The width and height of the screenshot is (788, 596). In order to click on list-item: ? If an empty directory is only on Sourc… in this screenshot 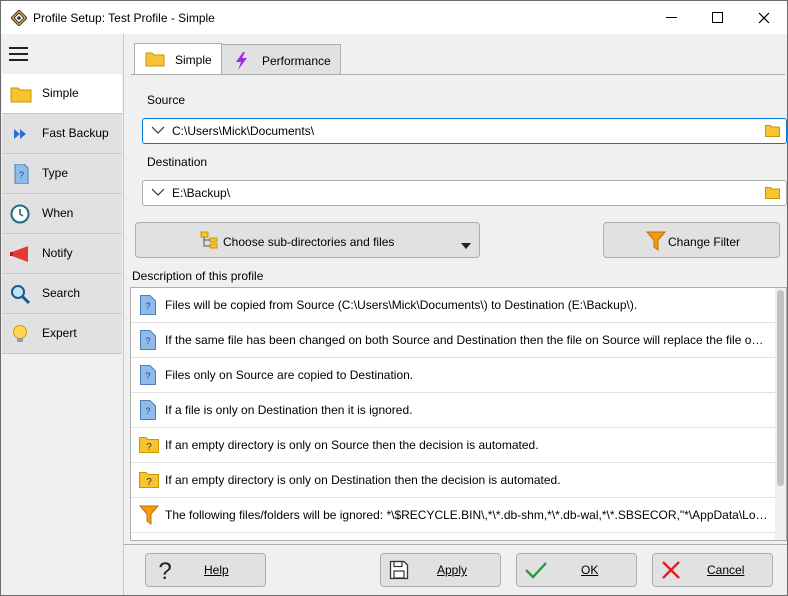, I will do `click(453, 445)`.